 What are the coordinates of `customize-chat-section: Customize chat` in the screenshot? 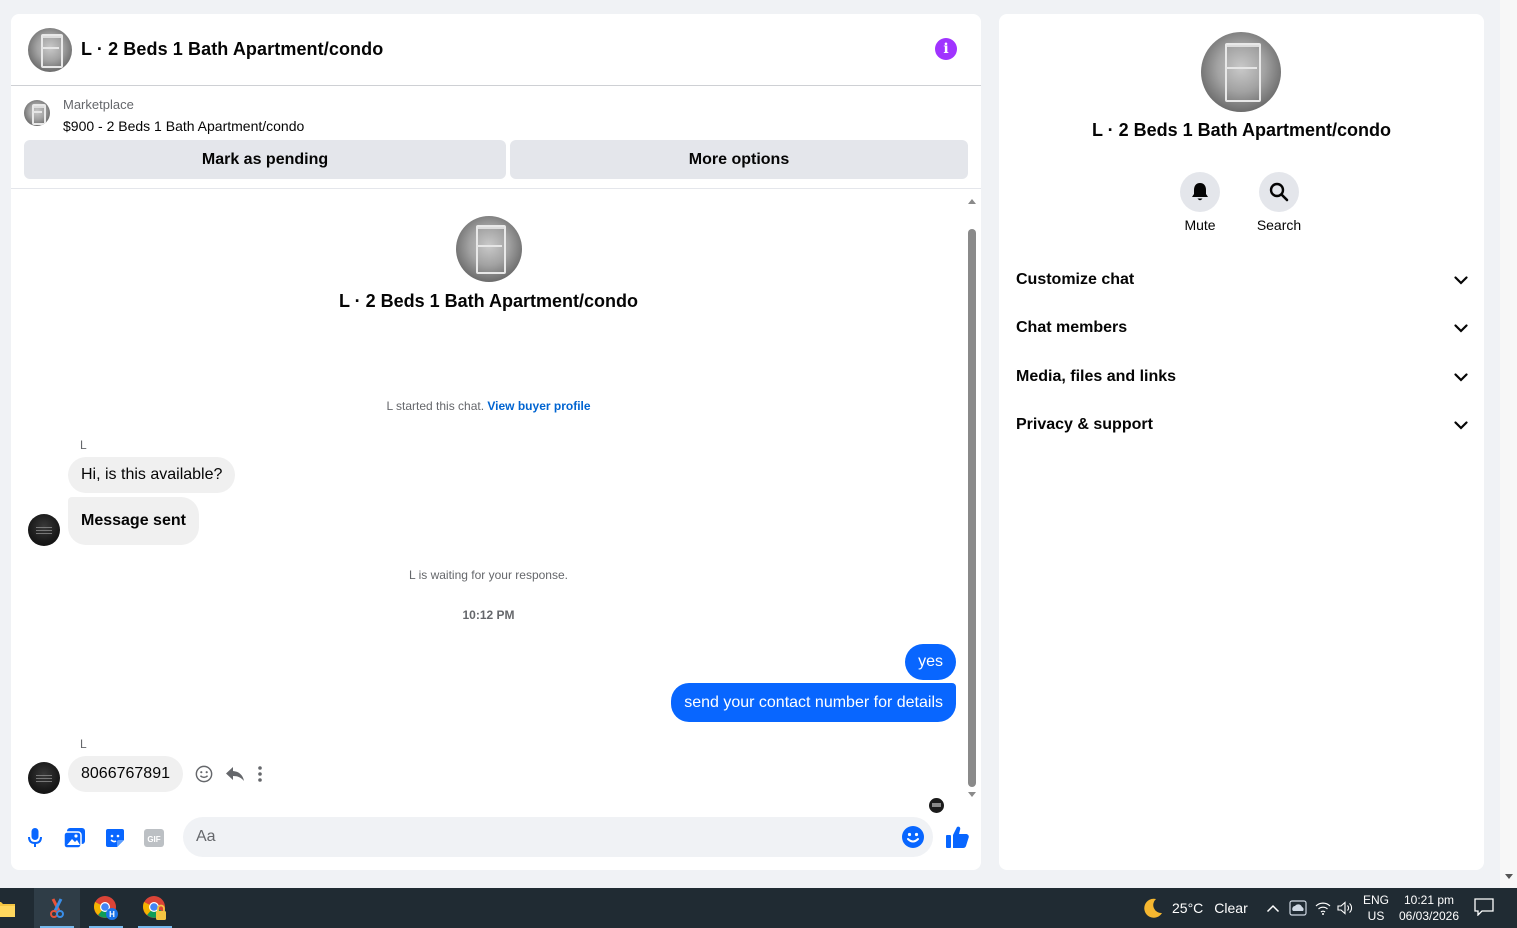 It's located at (1242, 280).